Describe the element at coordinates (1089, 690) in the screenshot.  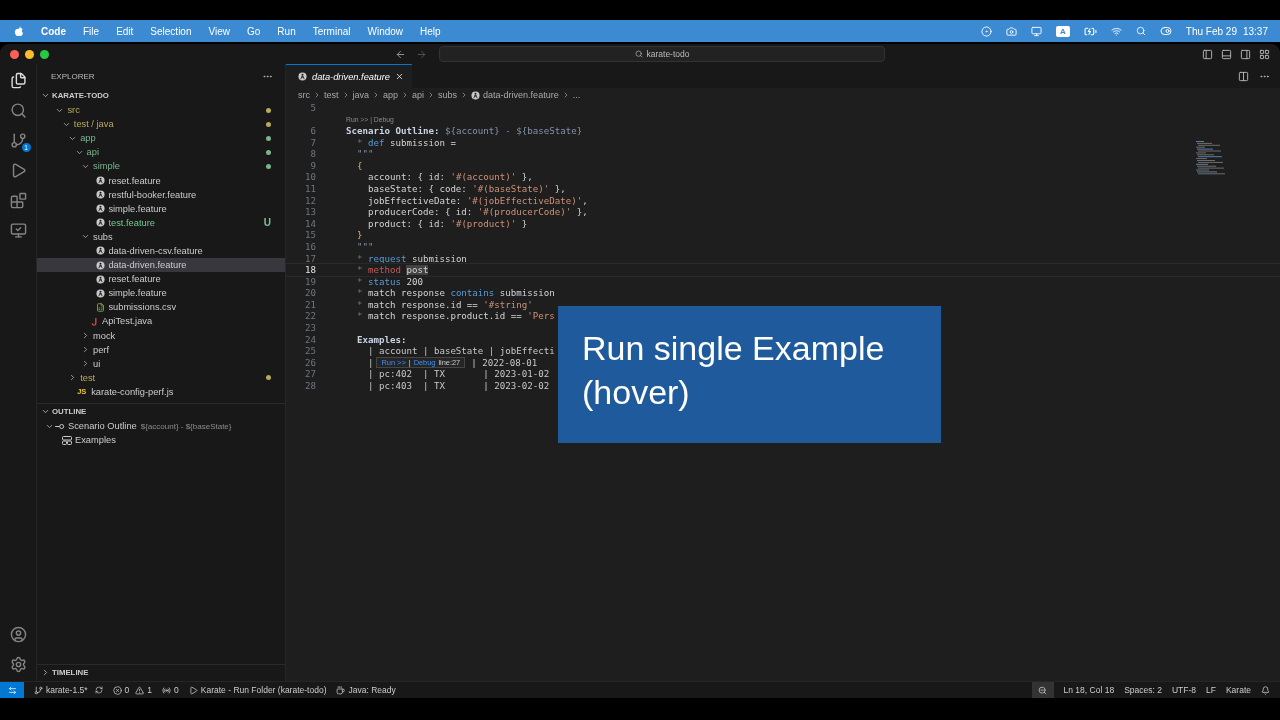
I see `cursor-position: Ln 18, Col 18` at that location.